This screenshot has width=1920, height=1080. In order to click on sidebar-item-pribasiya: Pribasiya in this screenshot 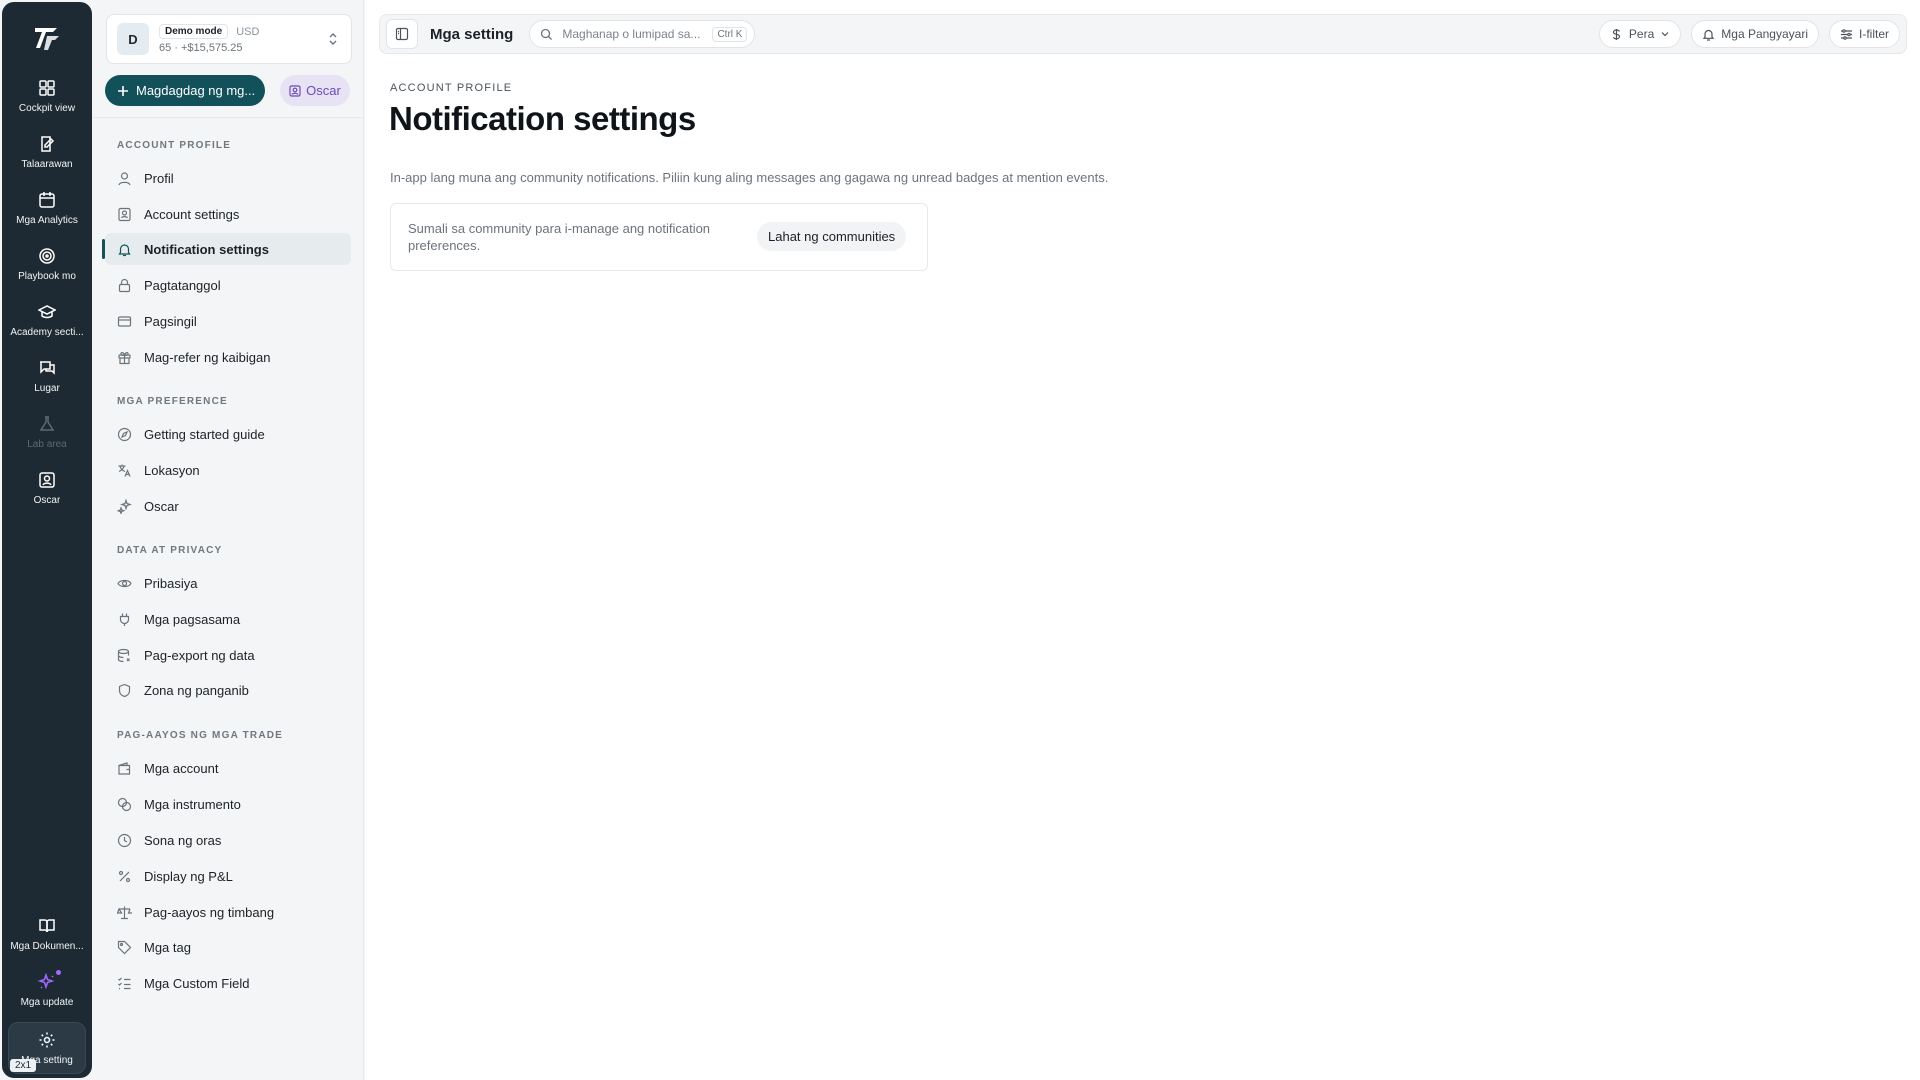, I will do `click(228, 583)`.